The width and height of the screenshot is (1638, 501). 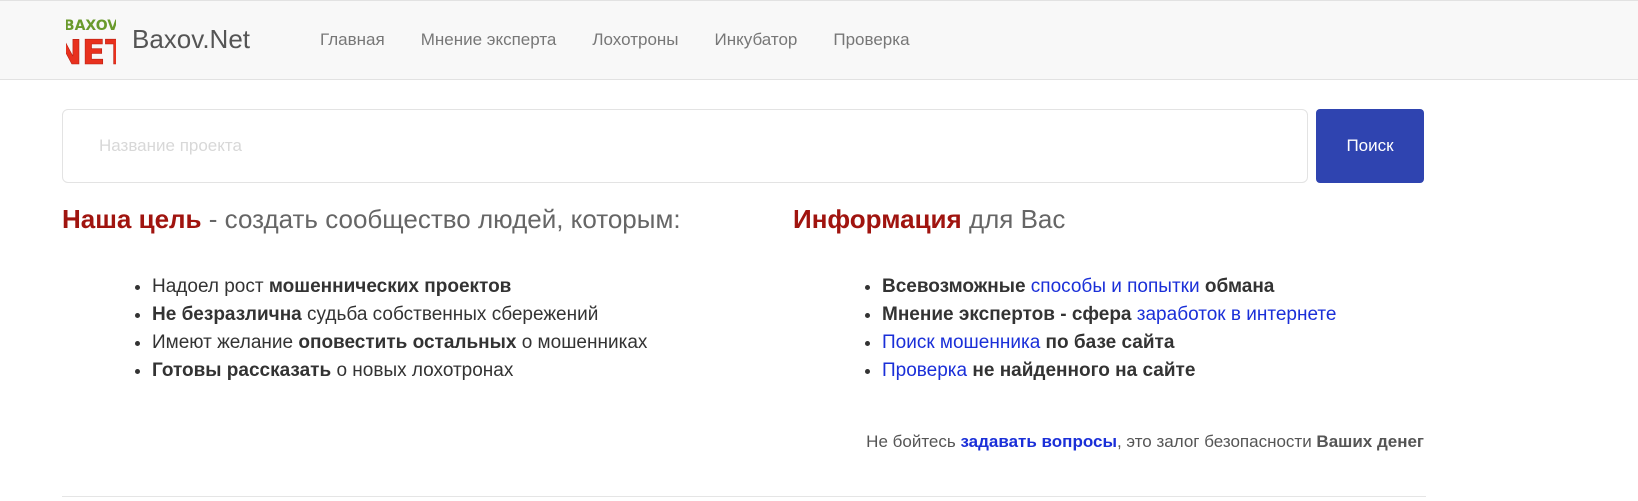 What do you see at coordinates (685, 146) in the screenshot?
I see `search-input` at bounding box center [685, 146].